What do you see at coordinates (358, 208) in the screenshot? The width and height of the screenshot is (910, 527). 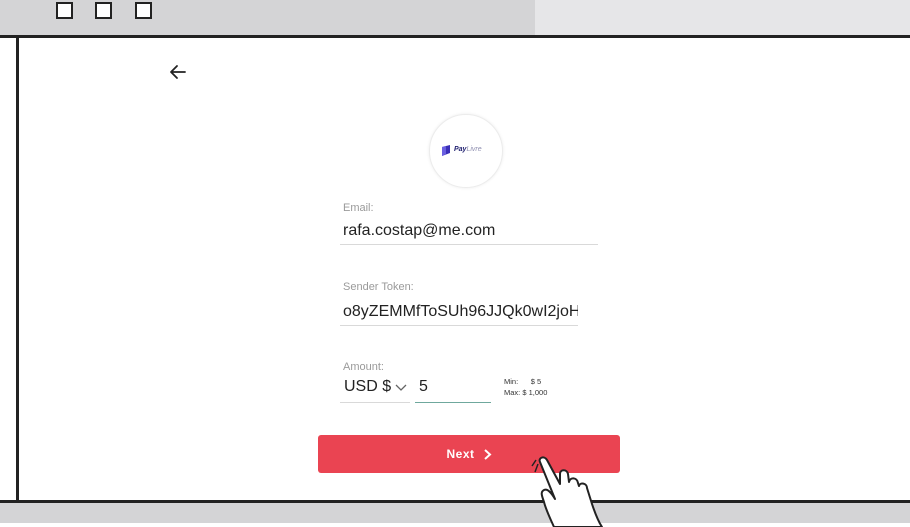 I see `email-label: Email:` at bounding box center [358, 208].